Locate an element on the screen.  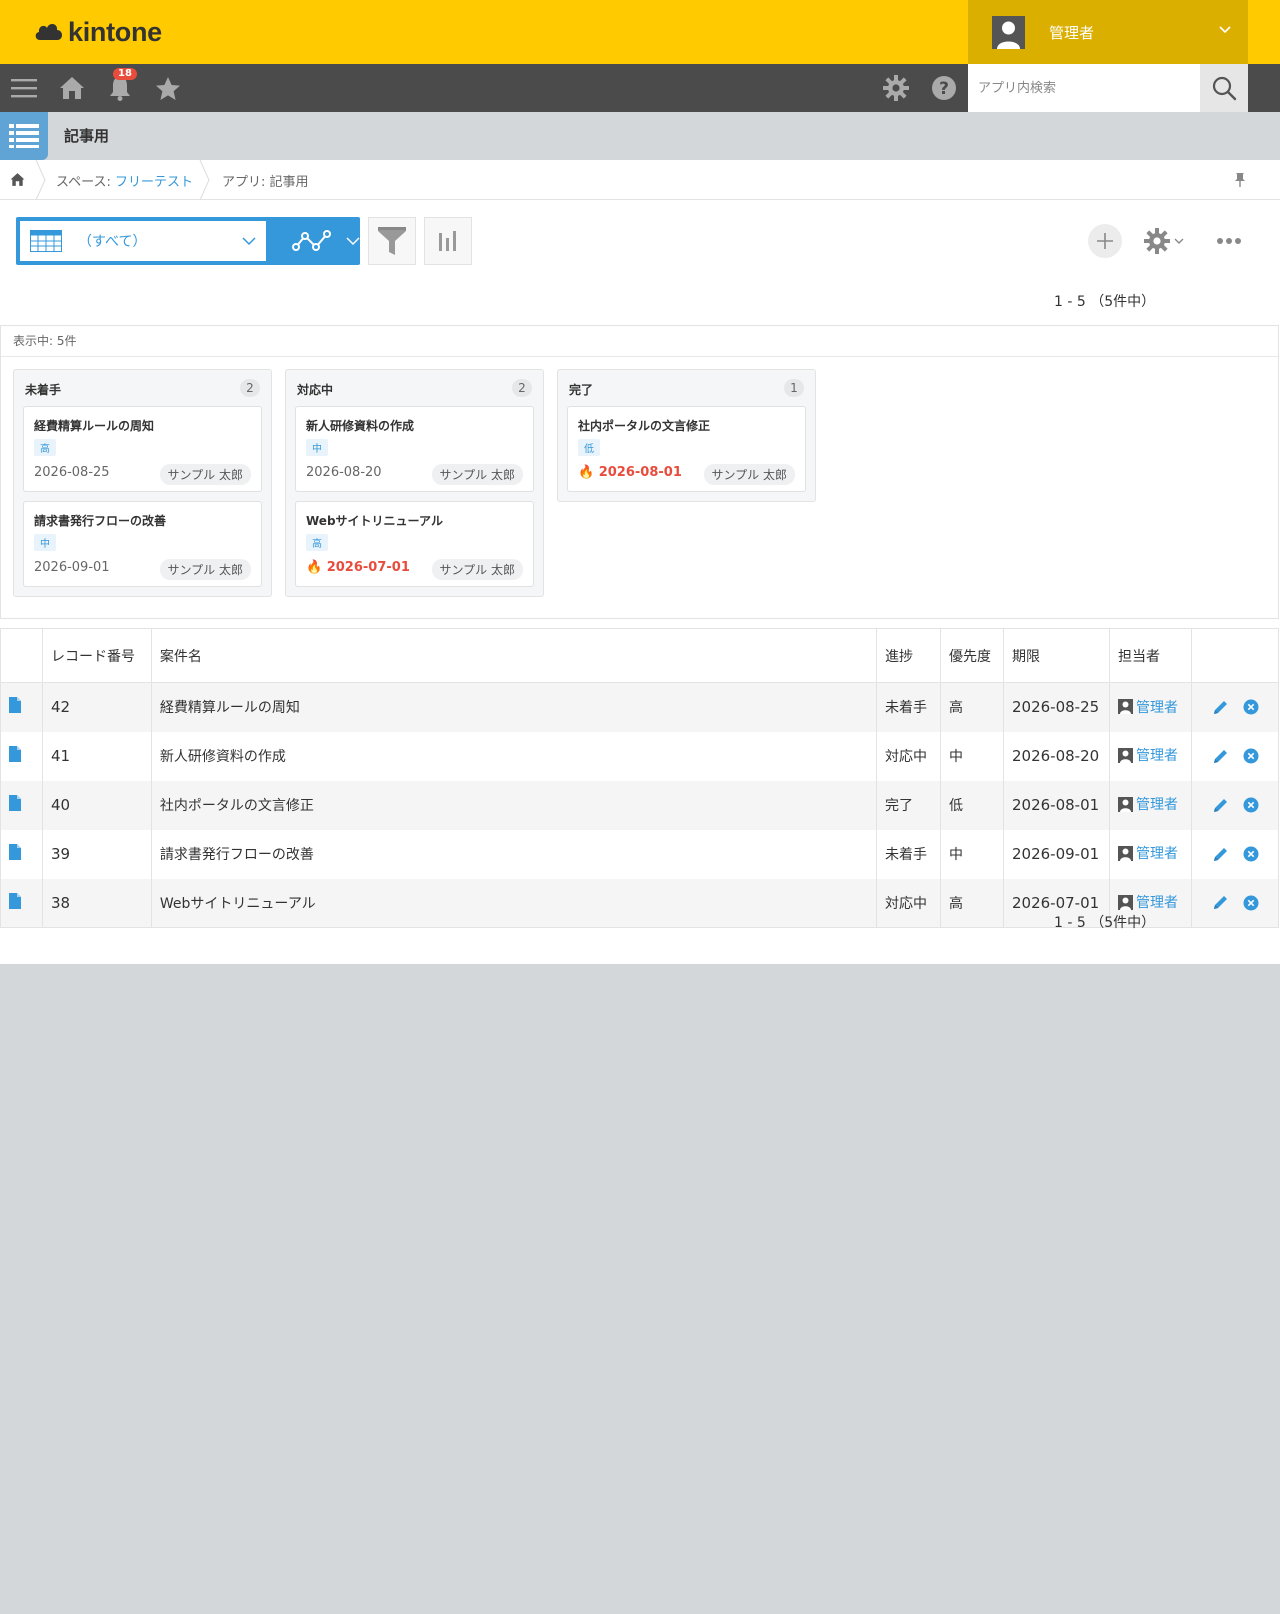
record-status: 対応中 is located at coordinates (909, 756).